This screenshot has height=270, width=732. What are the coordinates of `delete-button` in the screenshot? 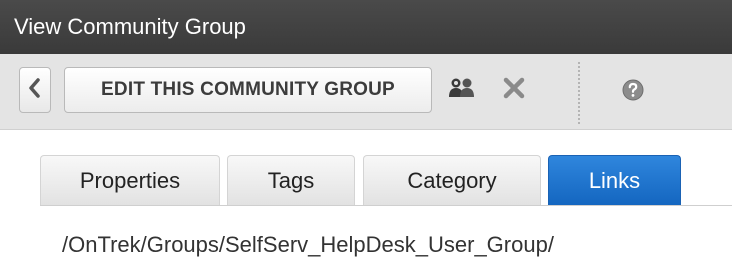 It's located at (514, 90).